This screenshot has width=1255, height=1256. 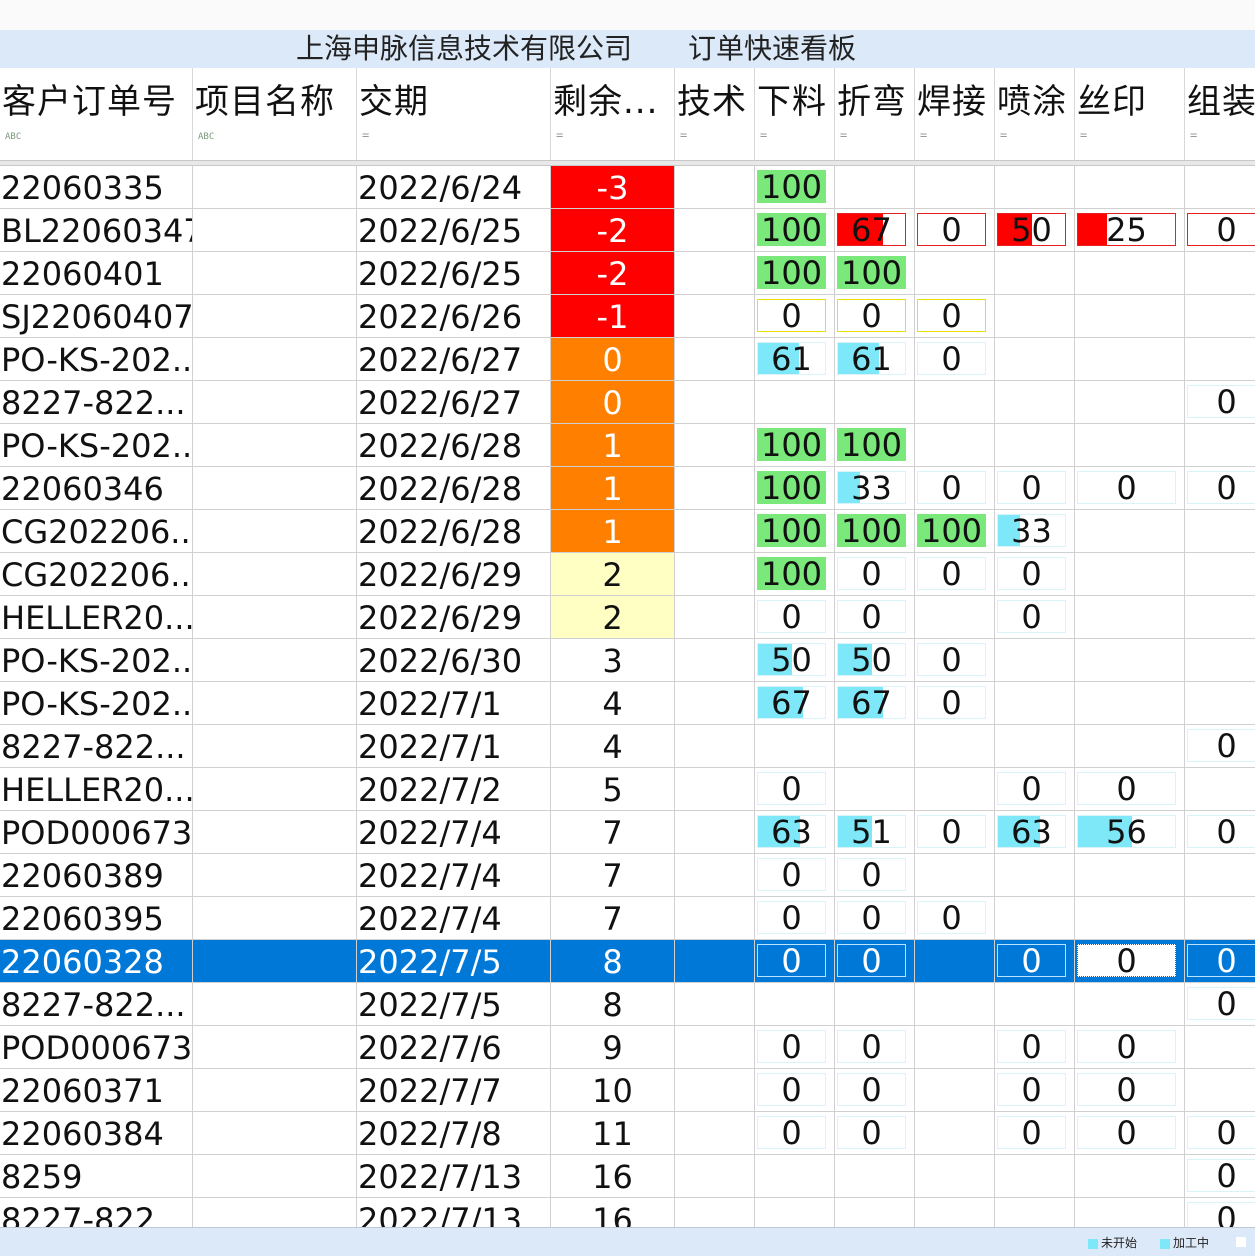 What do you see at coordinates (627, 230) in the screenshot?
I see `table-row: BL22060347 2022/6/25 -2 100 67 0 50 25 0` at bounding box center [627, 230].